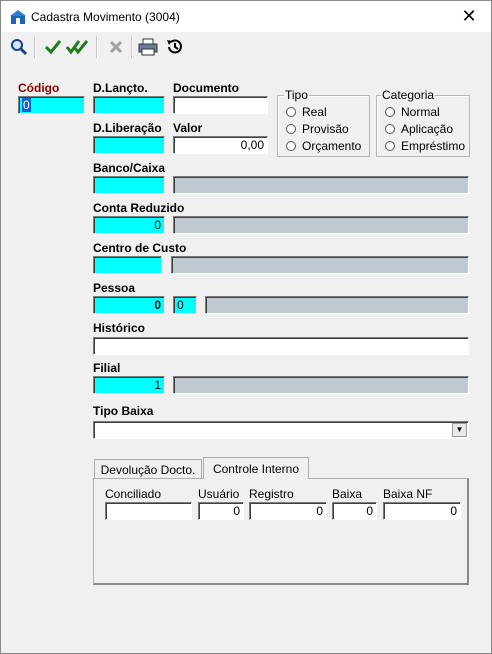 The width and height of the screenshot is (492, 654). I want to click on tipo-option-provisao: Provisão, so click(317, 129).